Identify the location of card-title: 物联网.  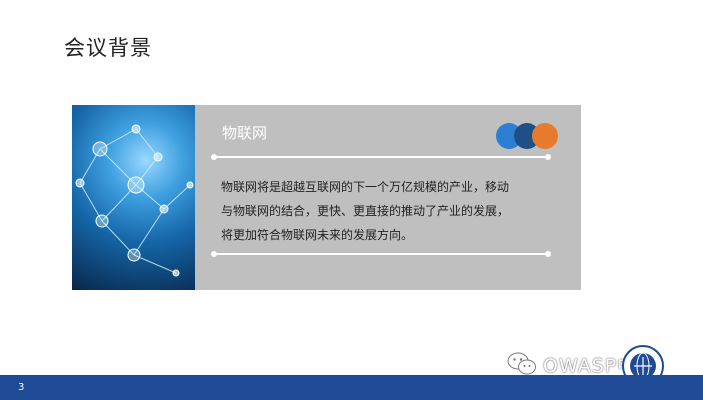
(245, 133).